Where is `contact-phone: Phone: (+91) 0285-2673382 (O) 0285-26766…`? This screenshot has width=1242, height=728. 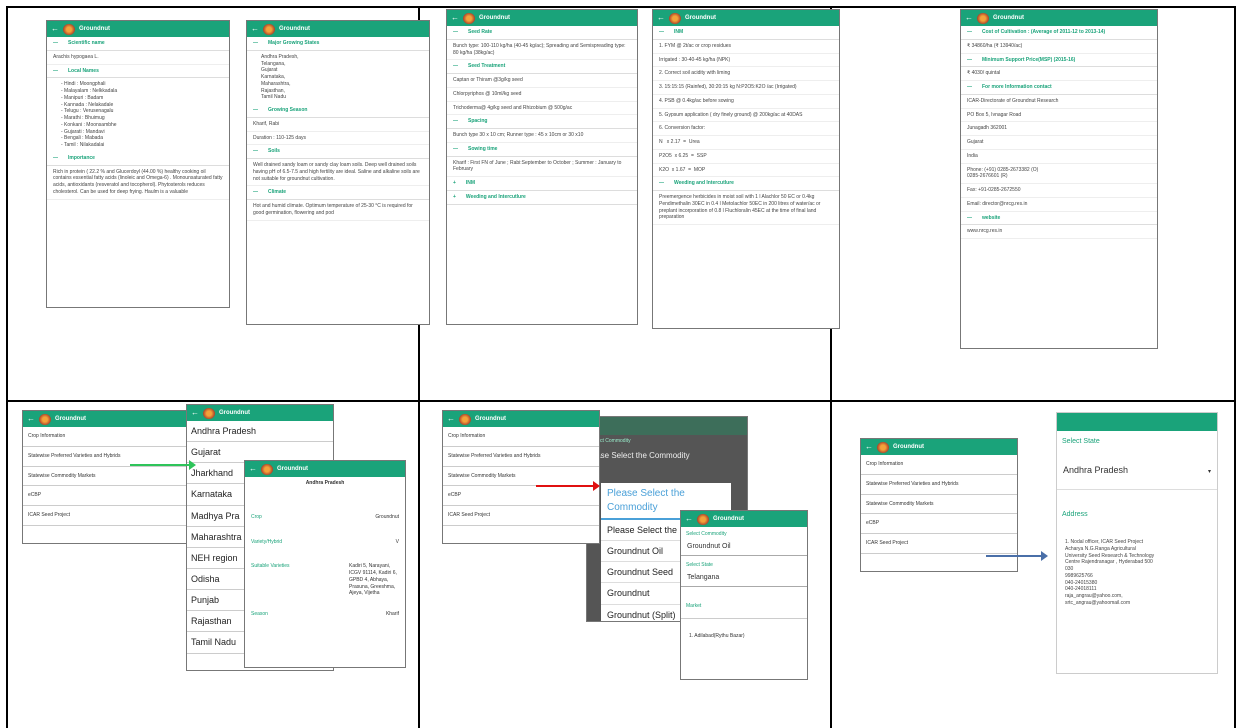 contact-phone: Phone: (+91) 0285-2673382 (O) 0285-26766… is located at coordinates (1059, 174).